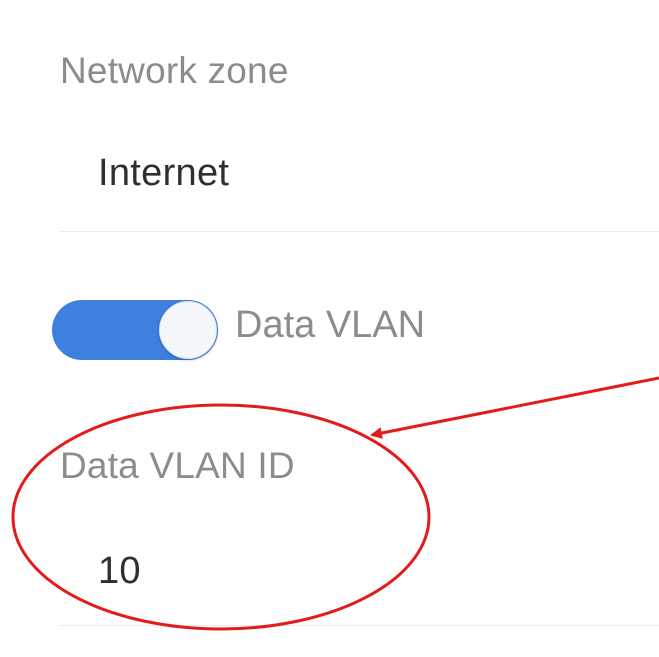 This screenshot has width=659, height=657. I want to click on toggle-knob, so click(188, 330).